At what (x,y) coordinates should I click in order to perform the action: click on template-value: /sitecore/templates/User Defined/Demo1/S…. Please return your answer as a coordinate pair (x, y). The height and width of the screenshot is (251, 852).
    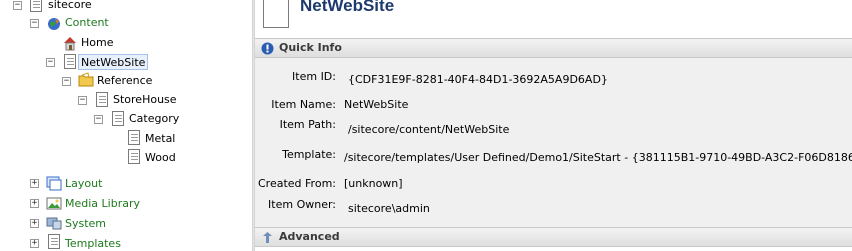
    Looking at the image, I should click on (598, 157).